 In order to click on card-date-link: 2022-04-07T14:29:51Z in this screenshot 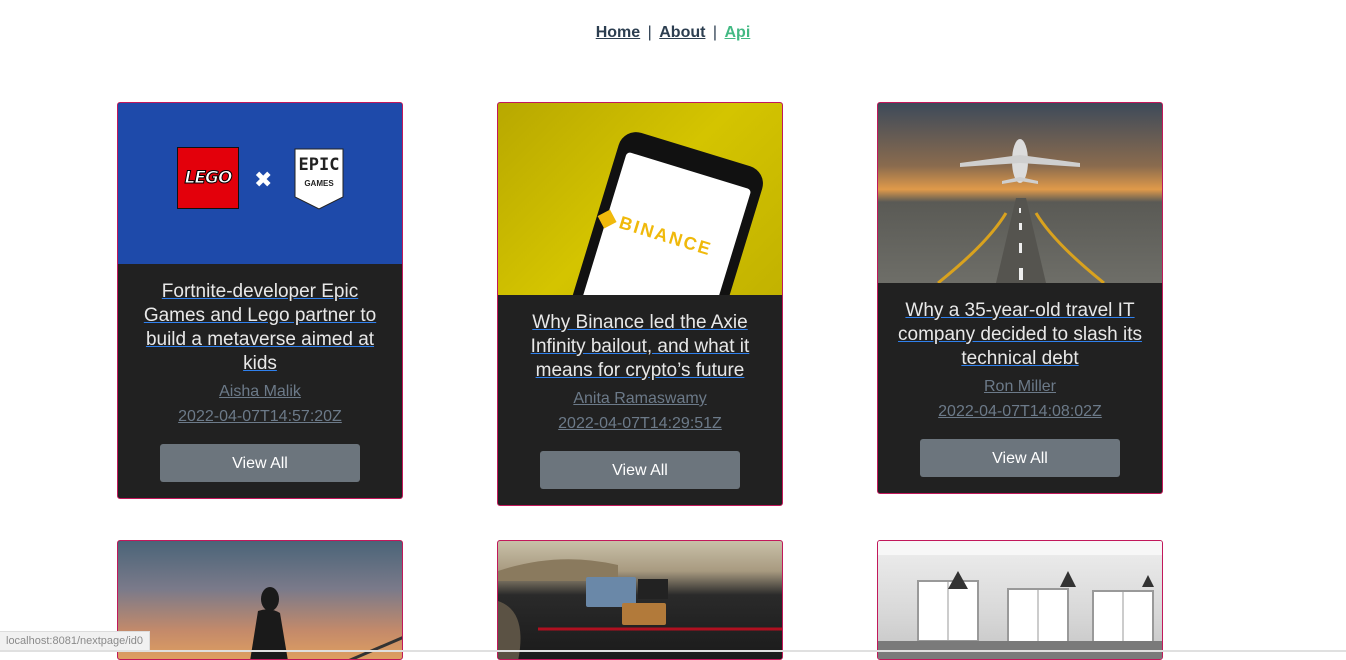, I will do `click(640, 423)`.